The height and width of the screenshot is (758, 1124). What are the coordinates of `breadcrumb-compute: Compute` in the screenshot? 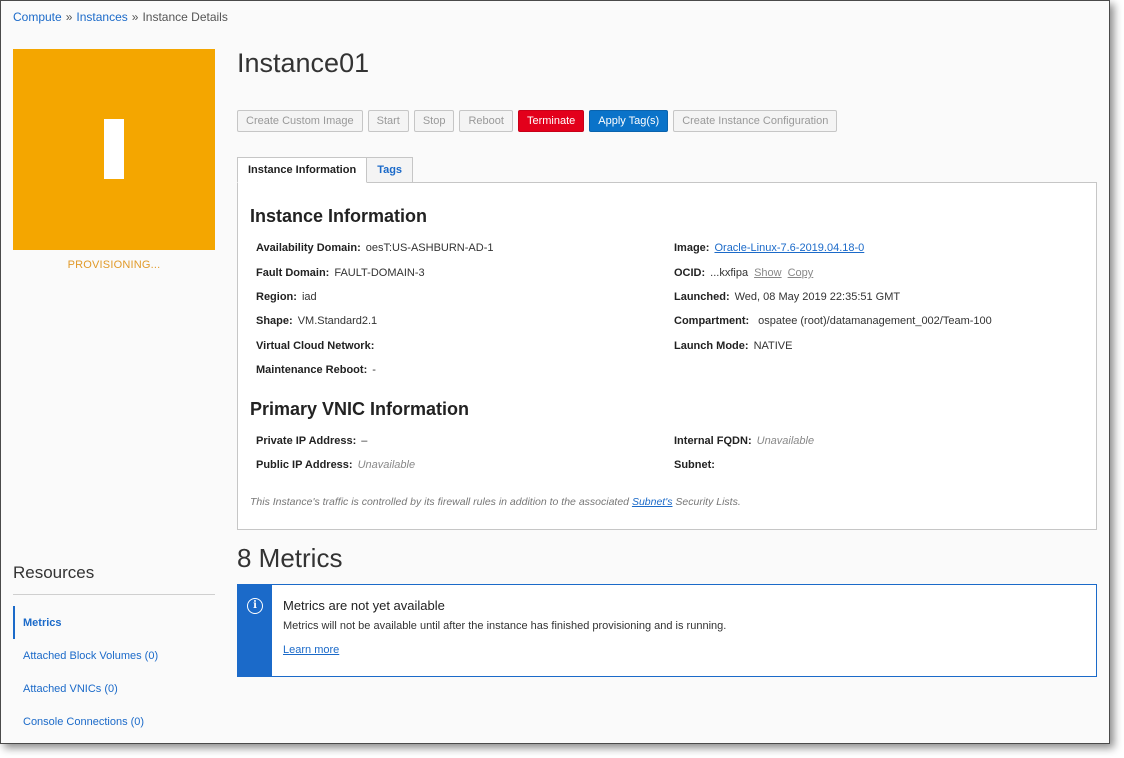 It's located at (37, 17).